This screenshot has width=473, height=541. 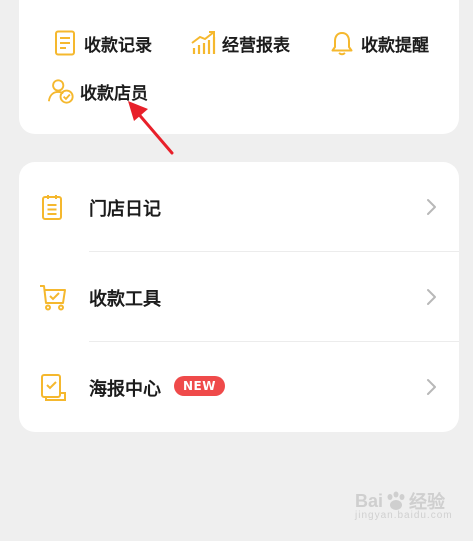 What do you see at coordinates (369, 500) in the screenshot?
I see `watermark-text-left: Bai` at bounding box center [369, 500].